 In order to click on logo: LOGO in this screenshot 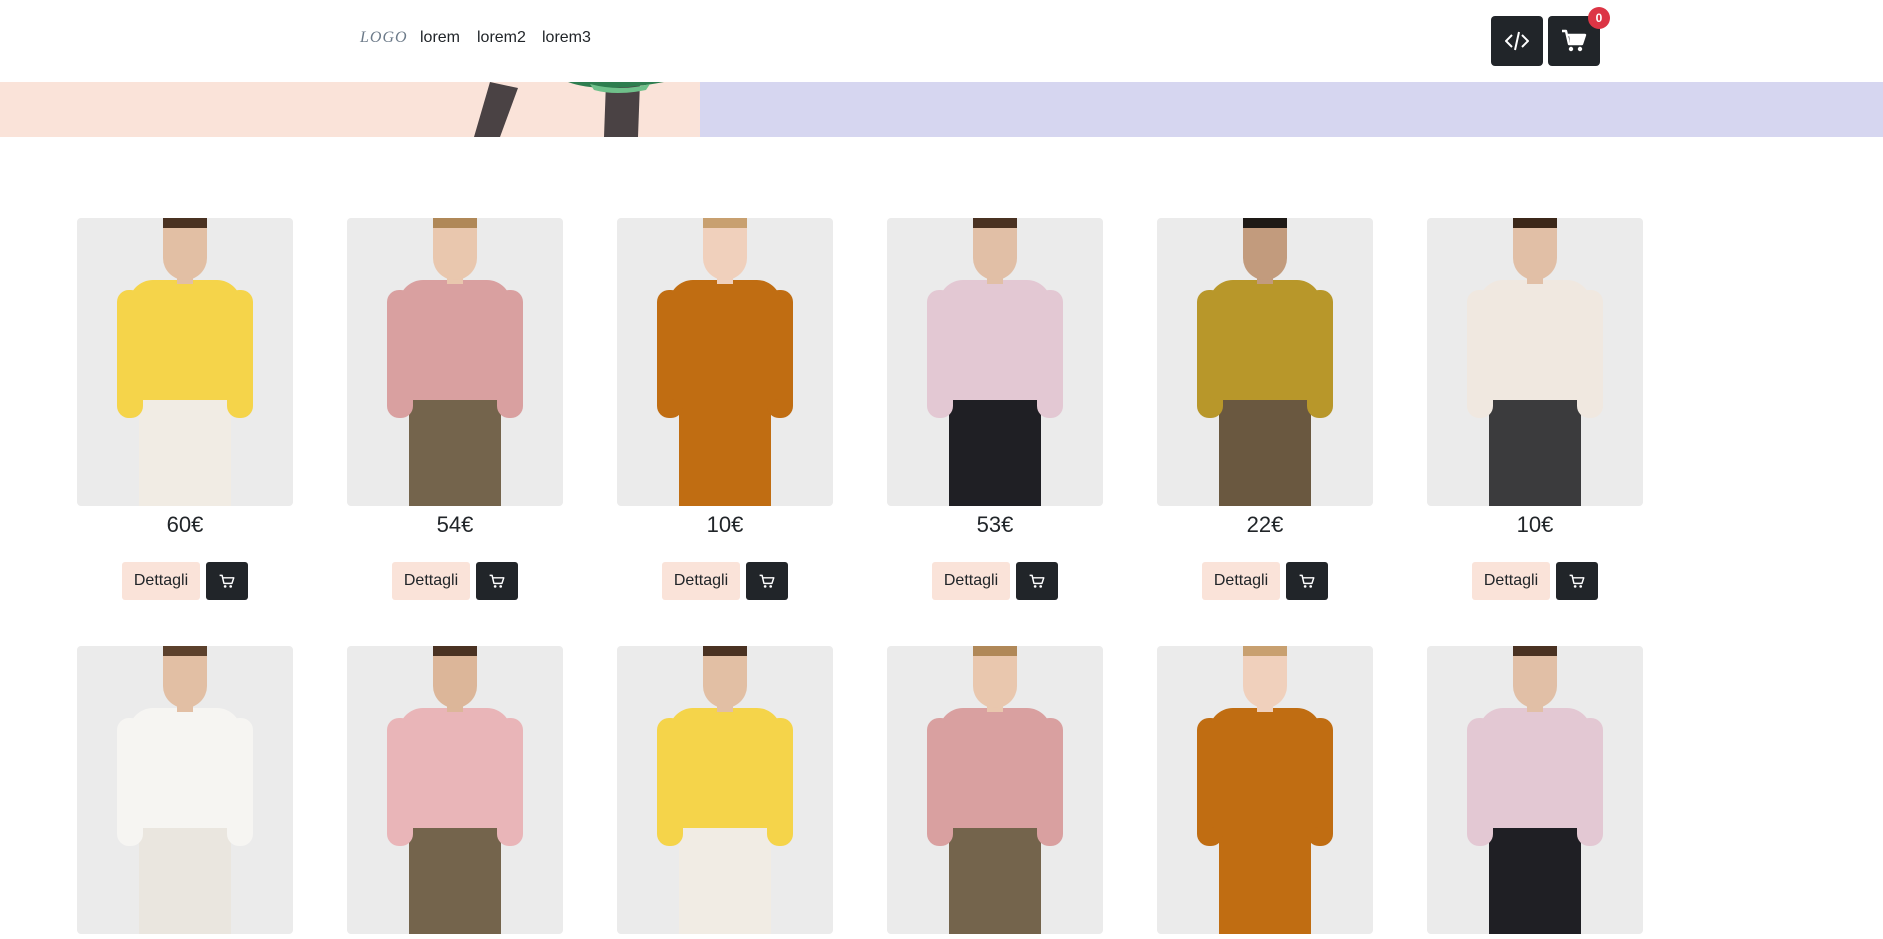, I will do `click(384, 38)`.